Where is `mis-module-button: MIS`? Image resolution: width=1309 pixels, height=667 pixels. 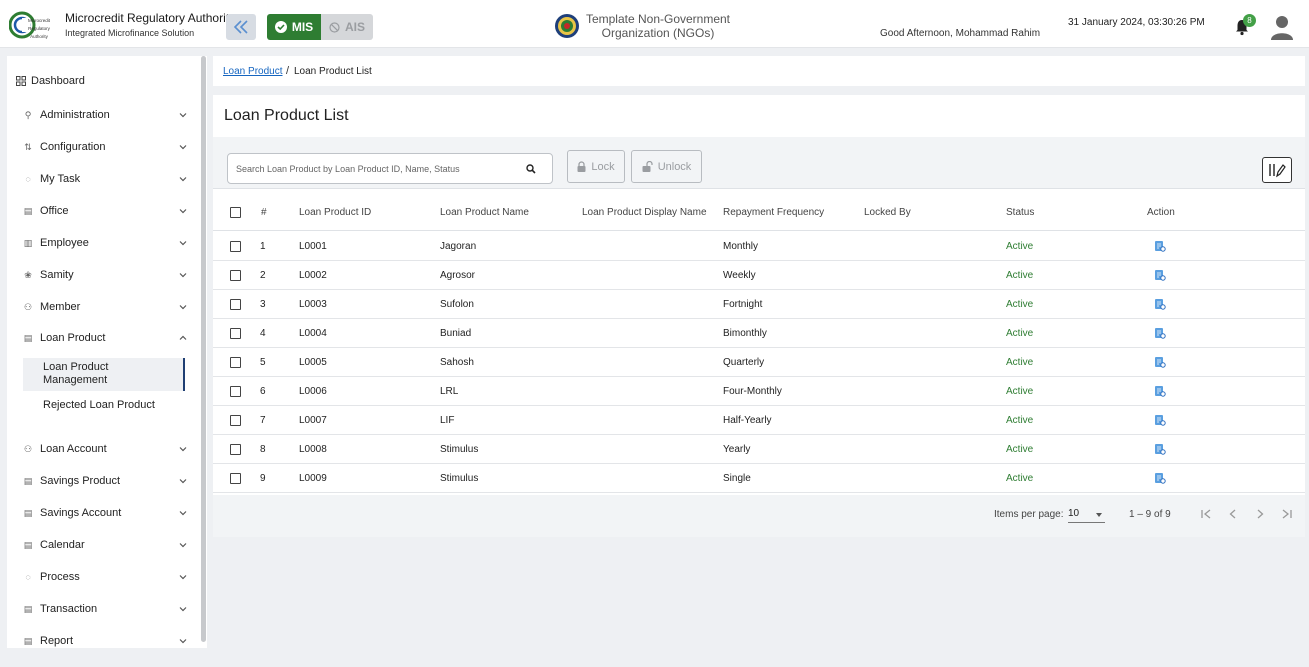
mis-module-button: MIS is located at coordinates (294, 27).